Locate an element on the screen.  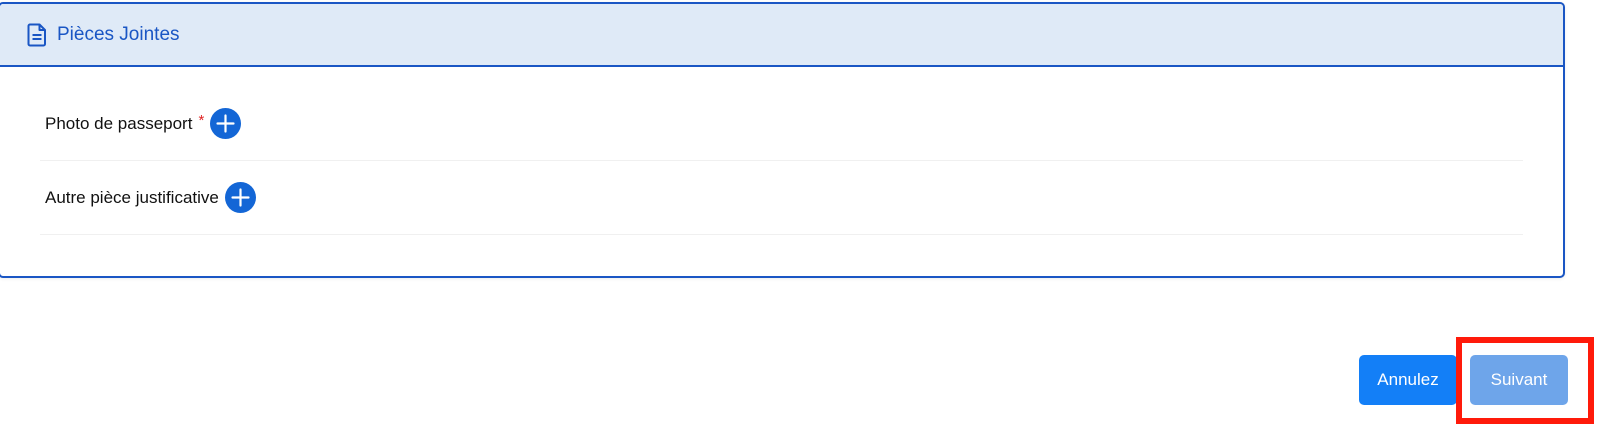
add-passport-photo-button is located at coordinates (226, 123).